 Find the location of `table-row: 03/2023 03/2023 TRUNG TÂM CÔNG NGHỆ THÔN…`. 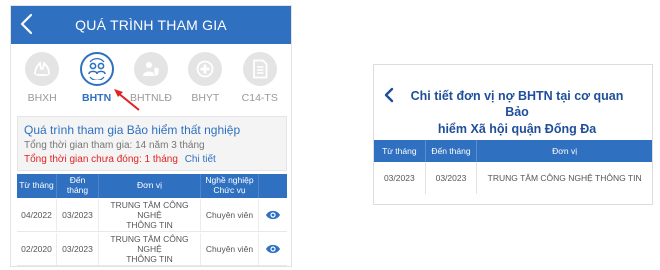

table-row: 03/2023 03/2023 TRUNG TÂM CÔNG NGHỆ THÔN… is located at coordinates (513, 178).